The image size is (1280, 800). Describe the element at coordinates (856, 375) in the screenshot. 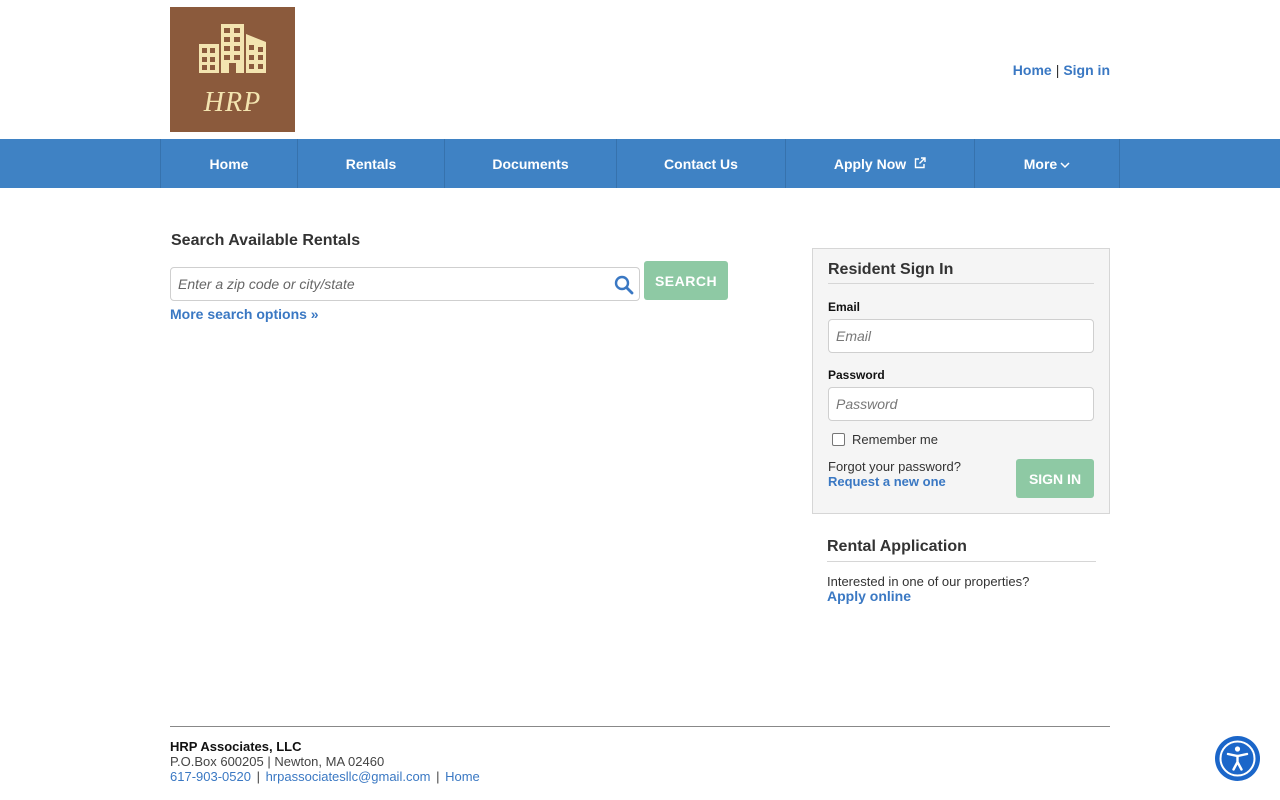

I see `password-label: Password` at that location.